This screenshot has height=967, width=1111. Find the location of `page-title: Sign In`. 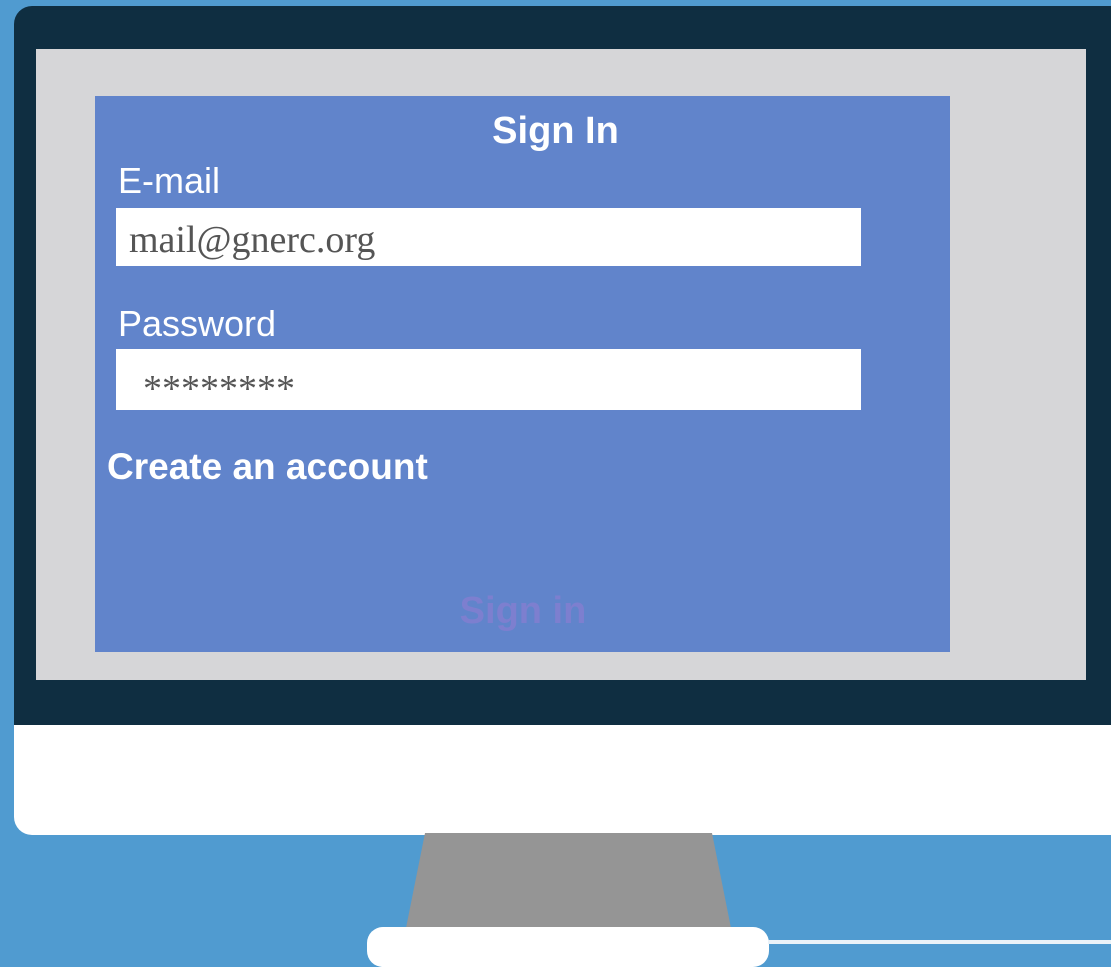

page-title: Sign In is located at coordinates (555, 131).